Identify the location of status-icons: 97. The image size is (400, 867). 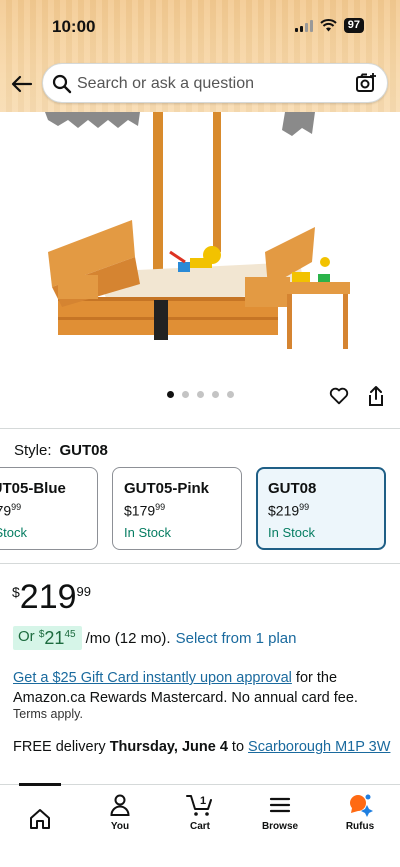
(329, 25).